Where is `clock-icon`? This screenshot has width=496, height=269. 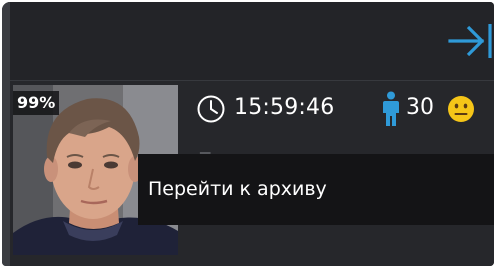 clock-icon is located at coordinates (211, 109).